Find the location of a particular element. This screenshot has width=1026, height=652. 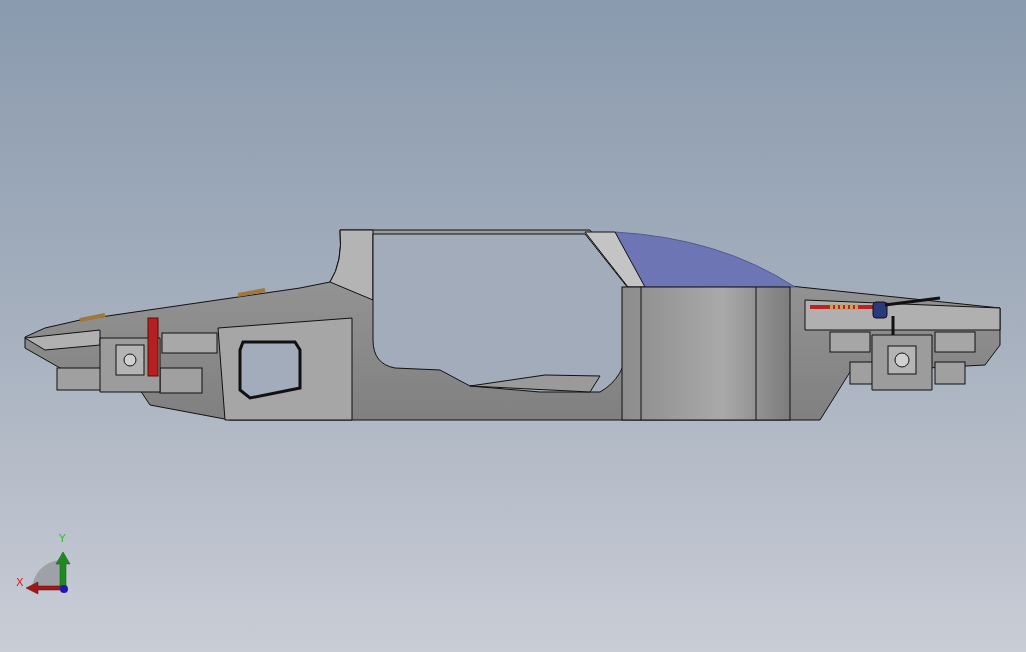

y-axis-label: Y is located at coordinates (62, 539).